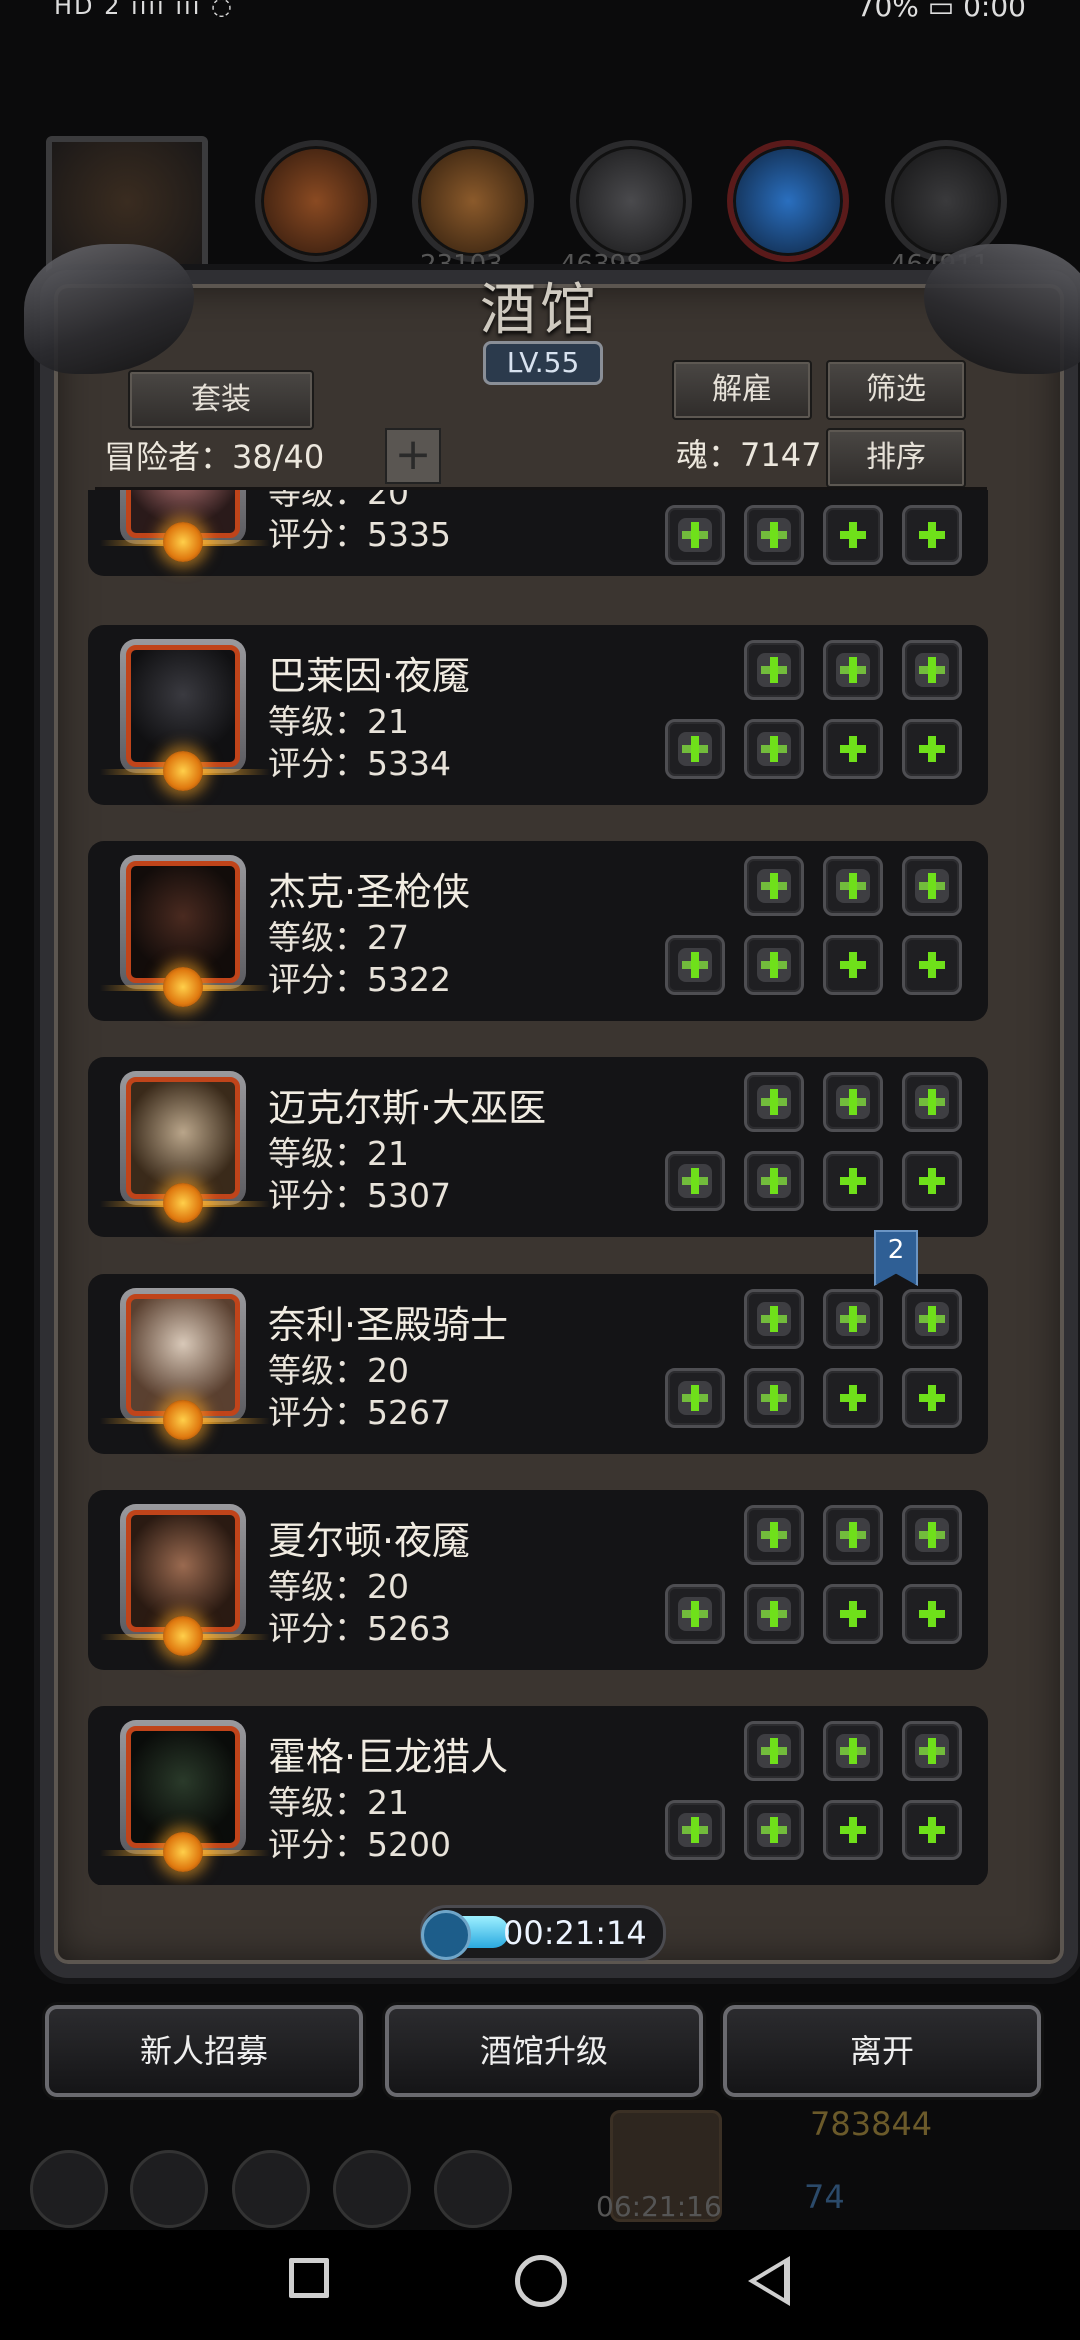  What do you see at coordinates (359, 763) in the screenshot?
I see `hero-score: 评分：5334` at bounding box center [359, 763].